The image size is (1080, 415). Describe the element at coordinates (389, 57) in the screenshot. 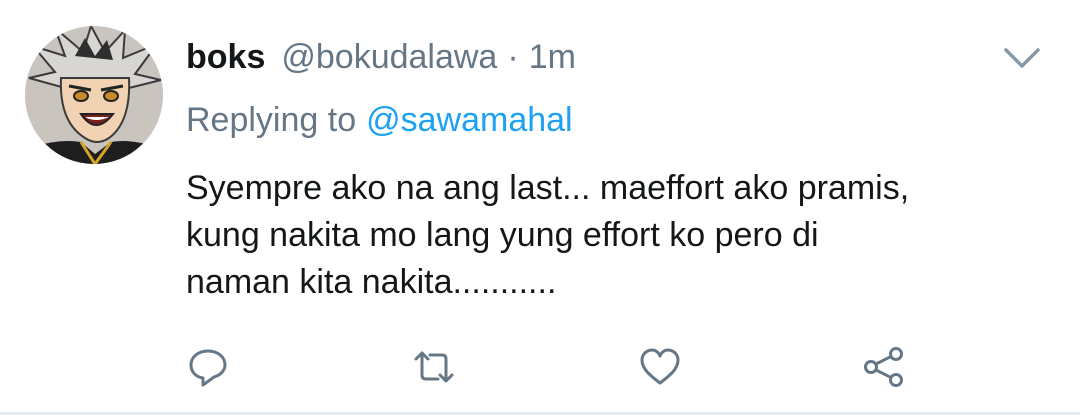

I see `author-handle: @bokudalawa` at that location.